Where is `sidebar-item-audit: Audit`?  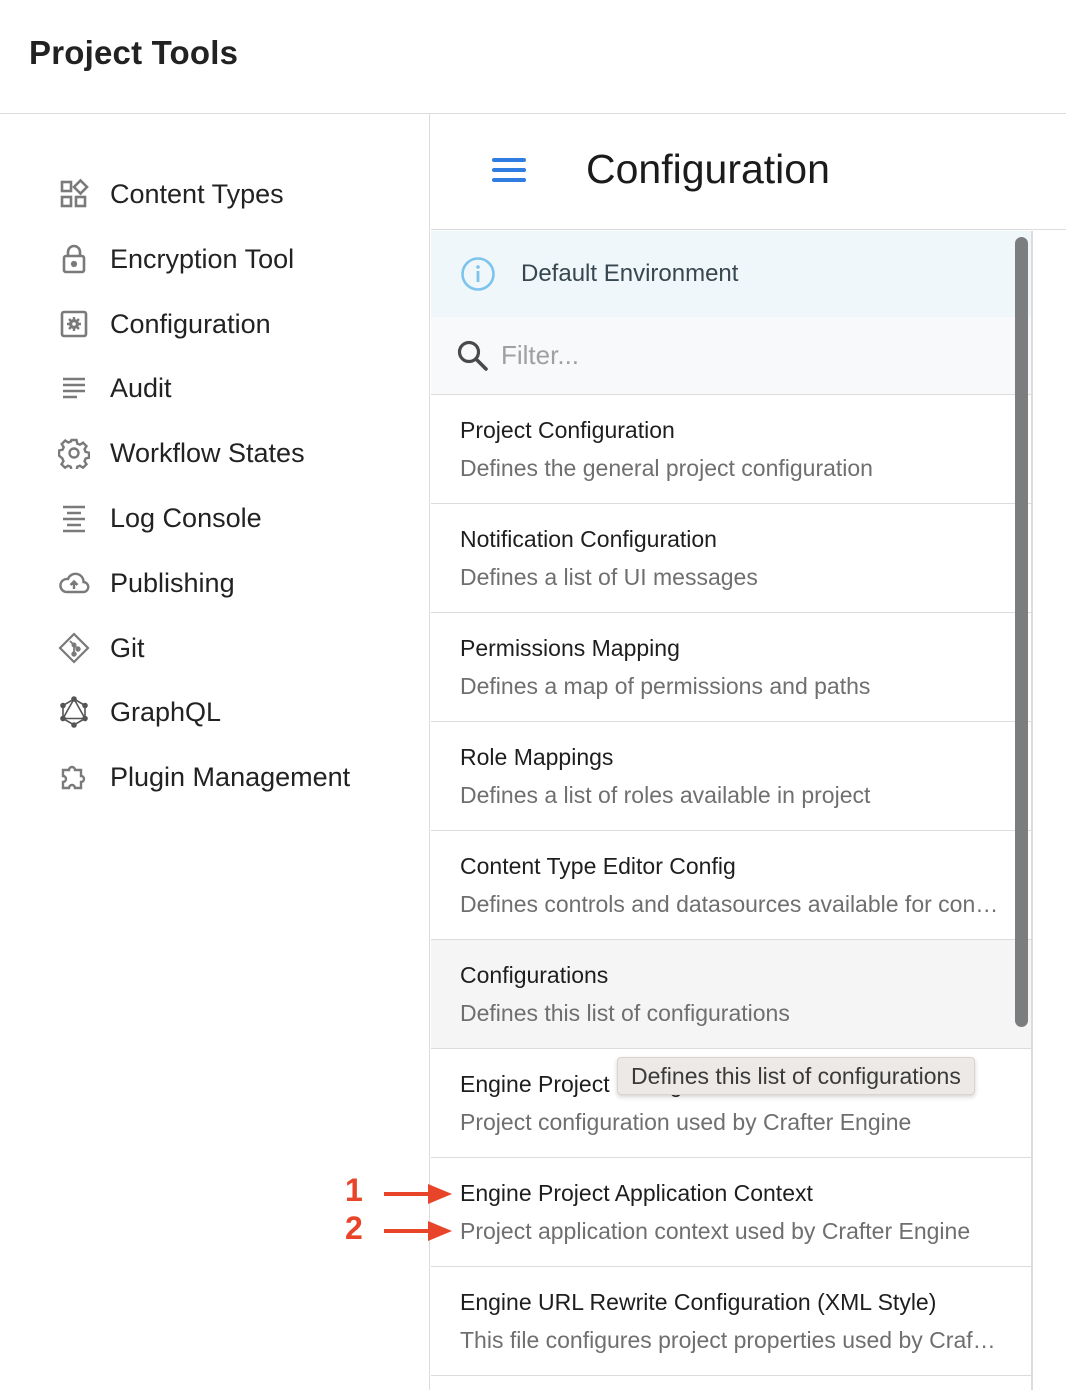 sidebar-item-audit: Audit is located at coordinates (114, 388).